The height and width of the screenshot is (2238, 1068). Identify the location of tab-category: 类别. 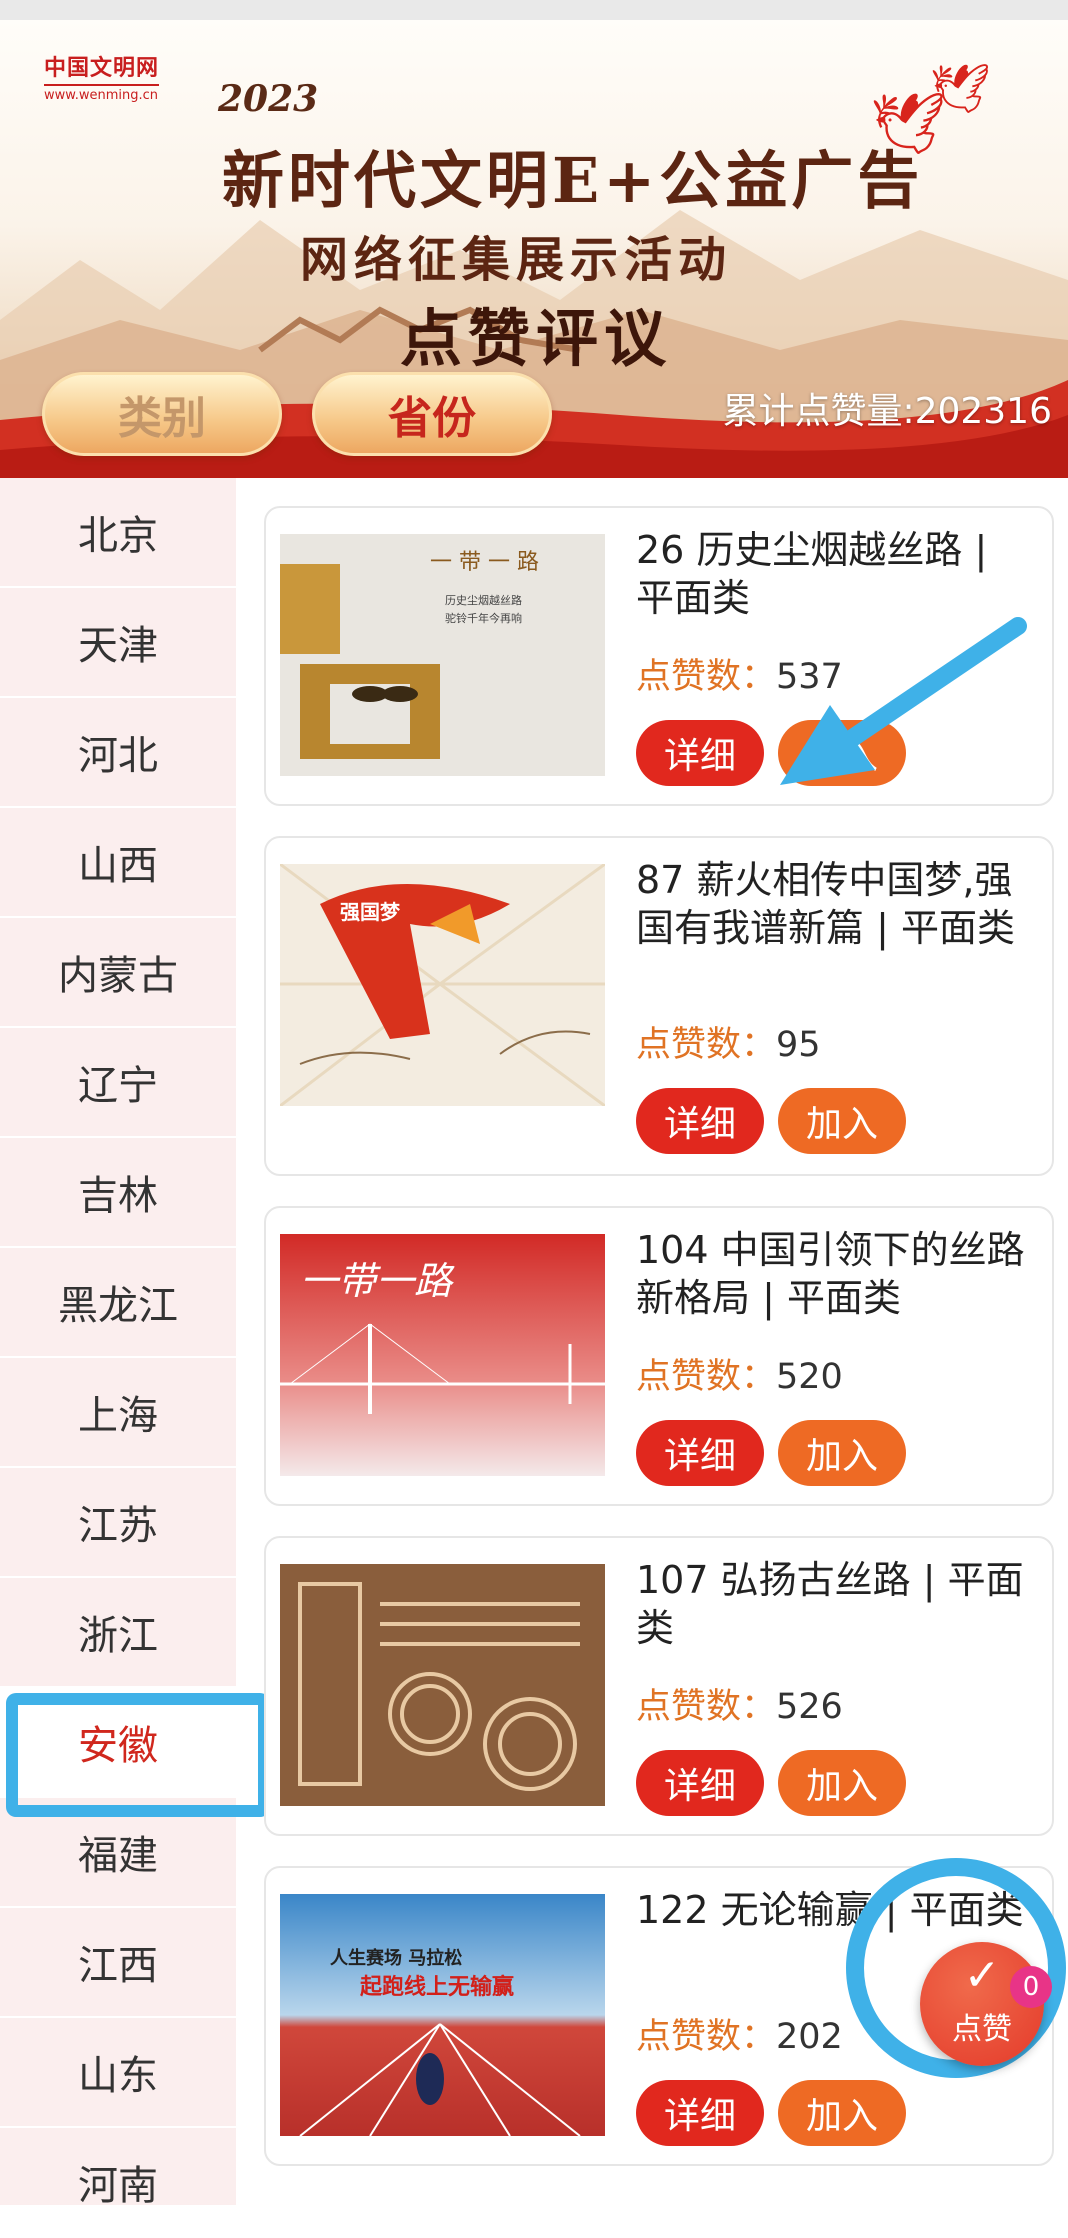
(162, 414).